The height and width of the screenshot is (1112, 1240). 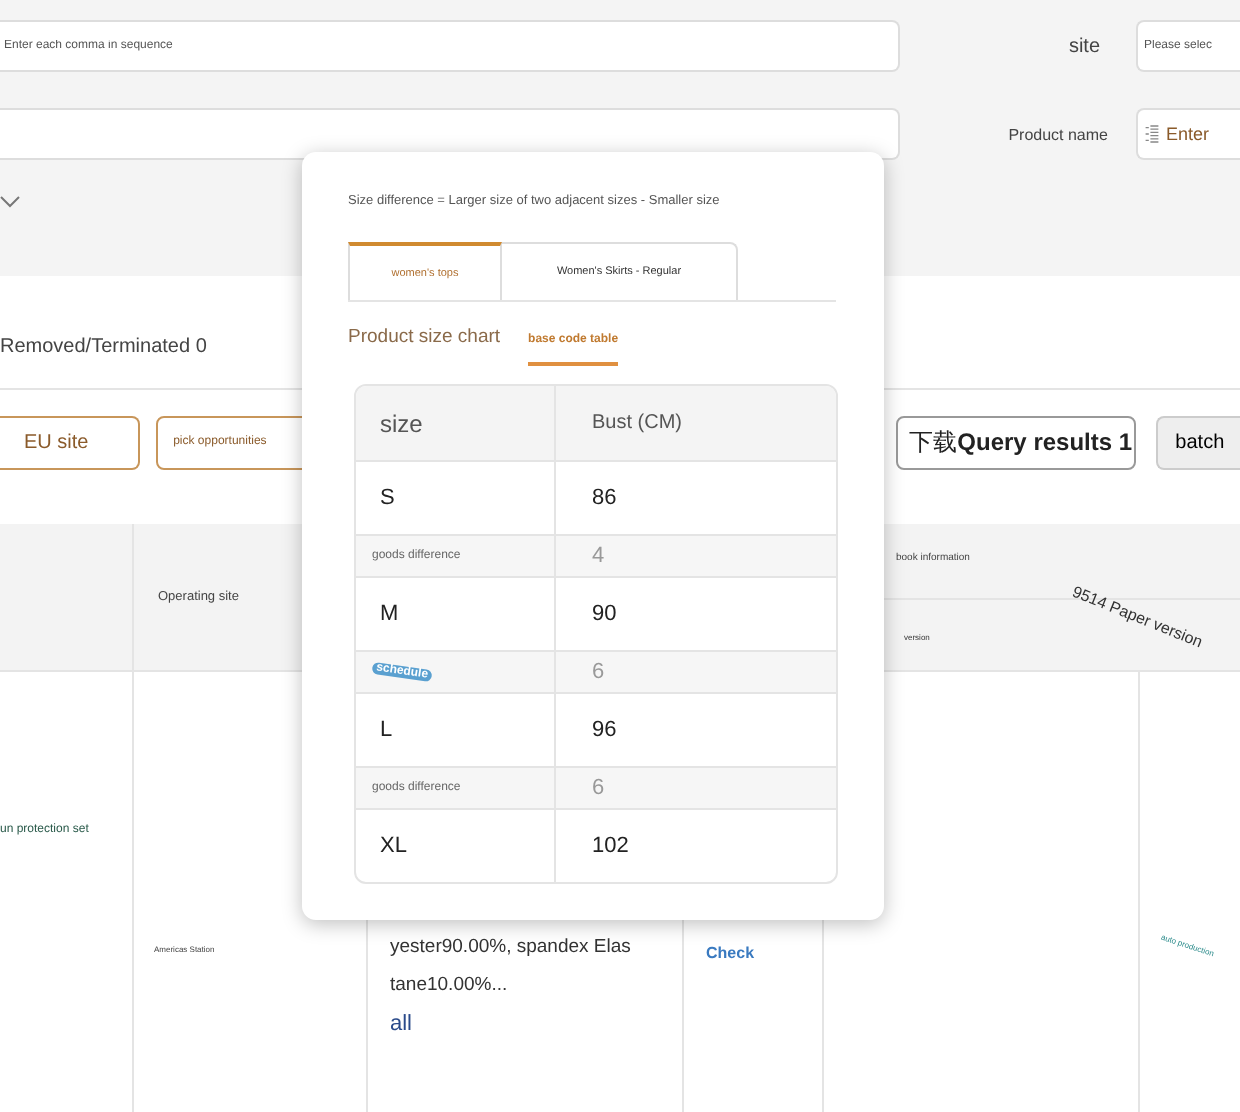 What do you see at coordinates (10, 202) in the screenshot?
I see `chevron-down-icon` at bounding box center [10, 202].